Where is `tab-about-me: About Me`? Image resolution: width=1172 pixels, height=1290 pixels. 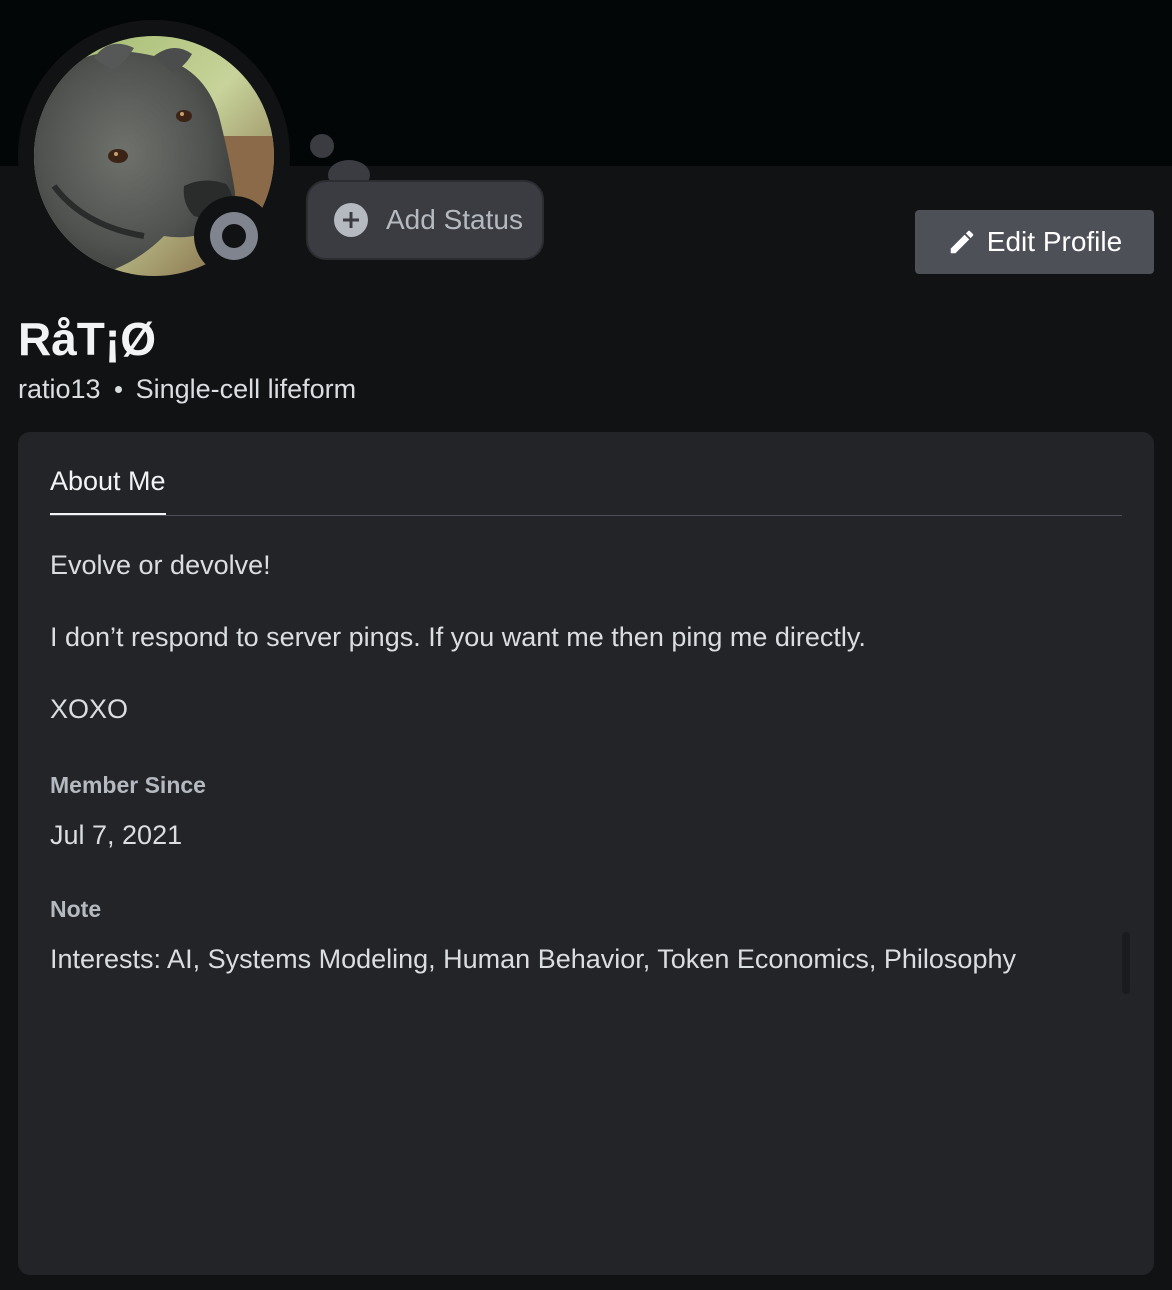 tab-about-me: About Me is located at coordinates (108, 488).